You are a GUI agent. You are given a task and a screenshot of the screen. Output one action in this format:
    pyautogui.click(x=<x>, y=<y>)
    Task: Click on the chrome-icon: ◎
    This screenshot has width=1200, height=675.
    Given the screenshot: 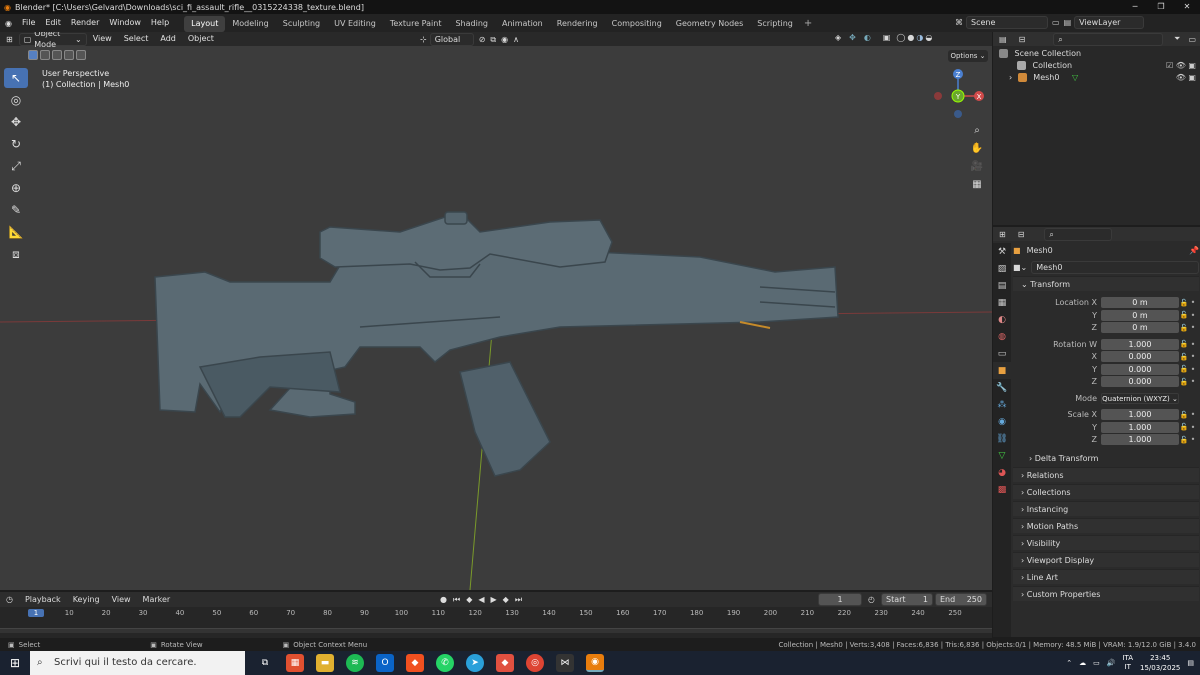 What is the action you would take?
    pyautogui.click(x=535, y=663)
    